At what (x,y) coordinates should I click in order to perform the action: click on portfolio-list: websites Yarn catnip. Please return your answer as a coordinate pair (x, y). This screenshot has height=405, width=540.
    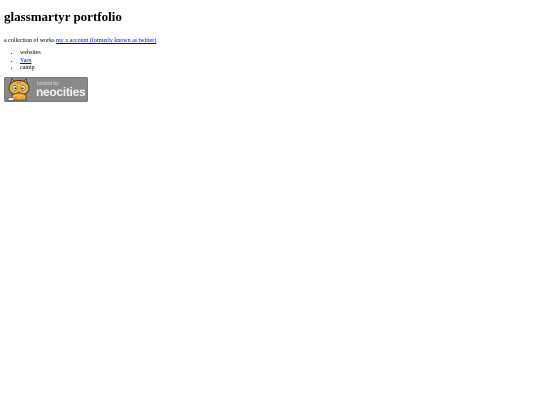
    Looking at the image, I should click on (269, 61).